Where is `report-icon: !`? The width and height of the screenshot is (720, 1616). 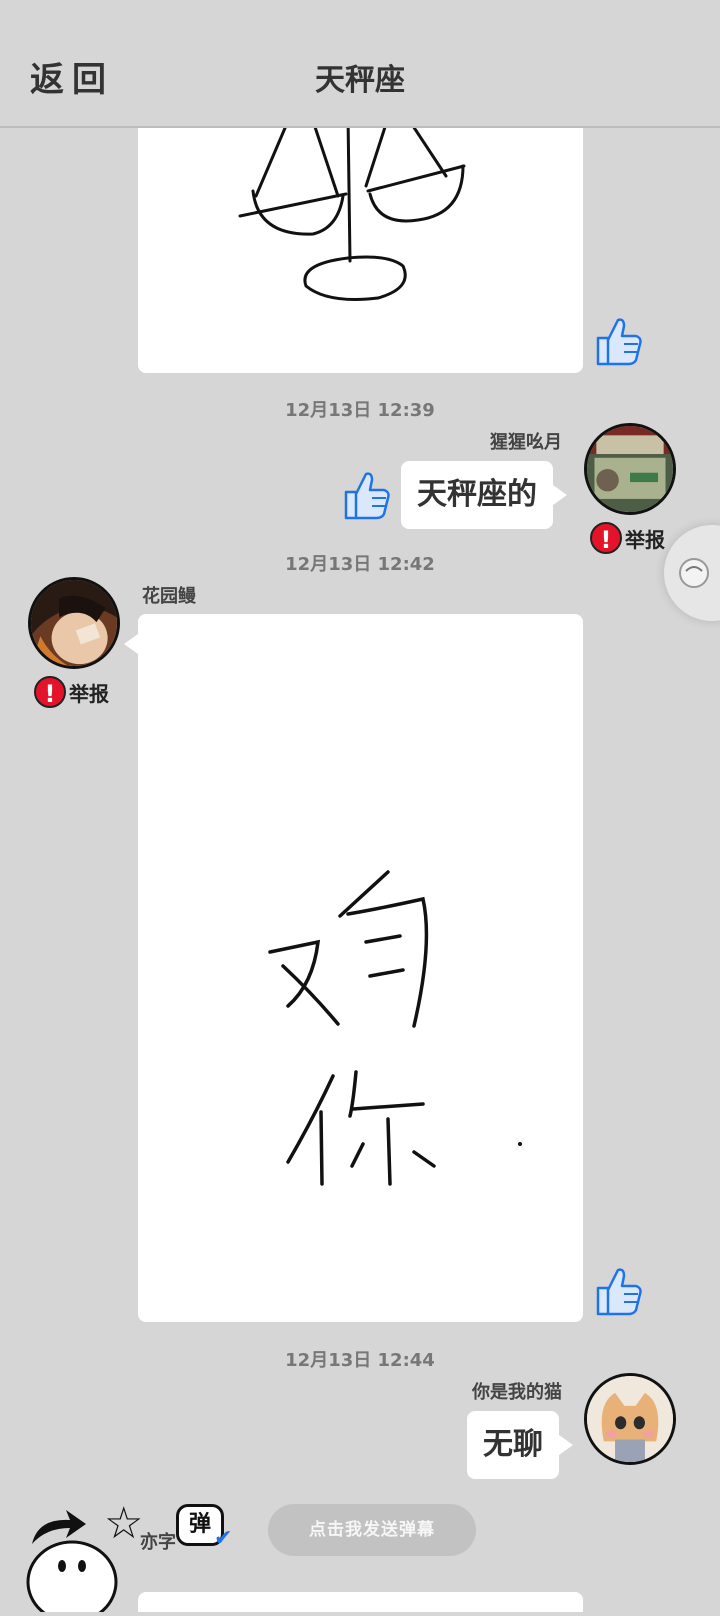
report-icon: ! is located at coordinates (50, 692).